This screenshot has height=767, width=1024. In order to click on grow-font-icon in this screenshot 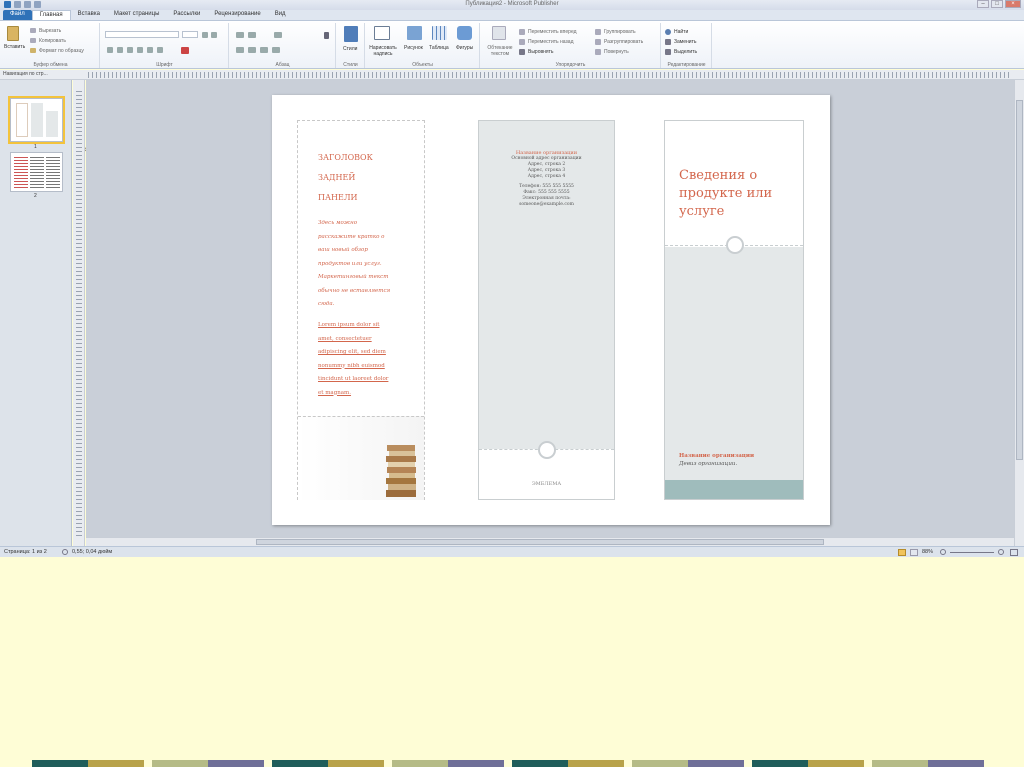, I will do `click(205, 35)`.